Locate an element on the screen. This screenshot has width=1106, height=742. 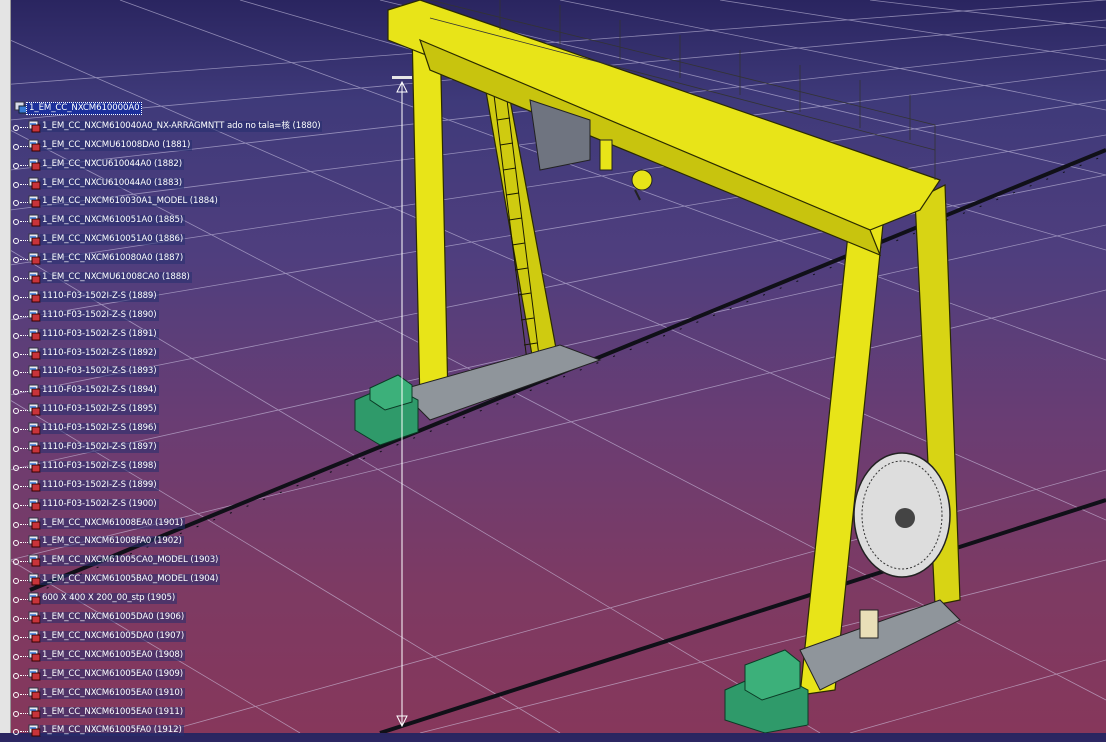
tree-item-label: 1_EM_CC_NXCM61008FA0 (1902) is located at coordinates (112, 542).